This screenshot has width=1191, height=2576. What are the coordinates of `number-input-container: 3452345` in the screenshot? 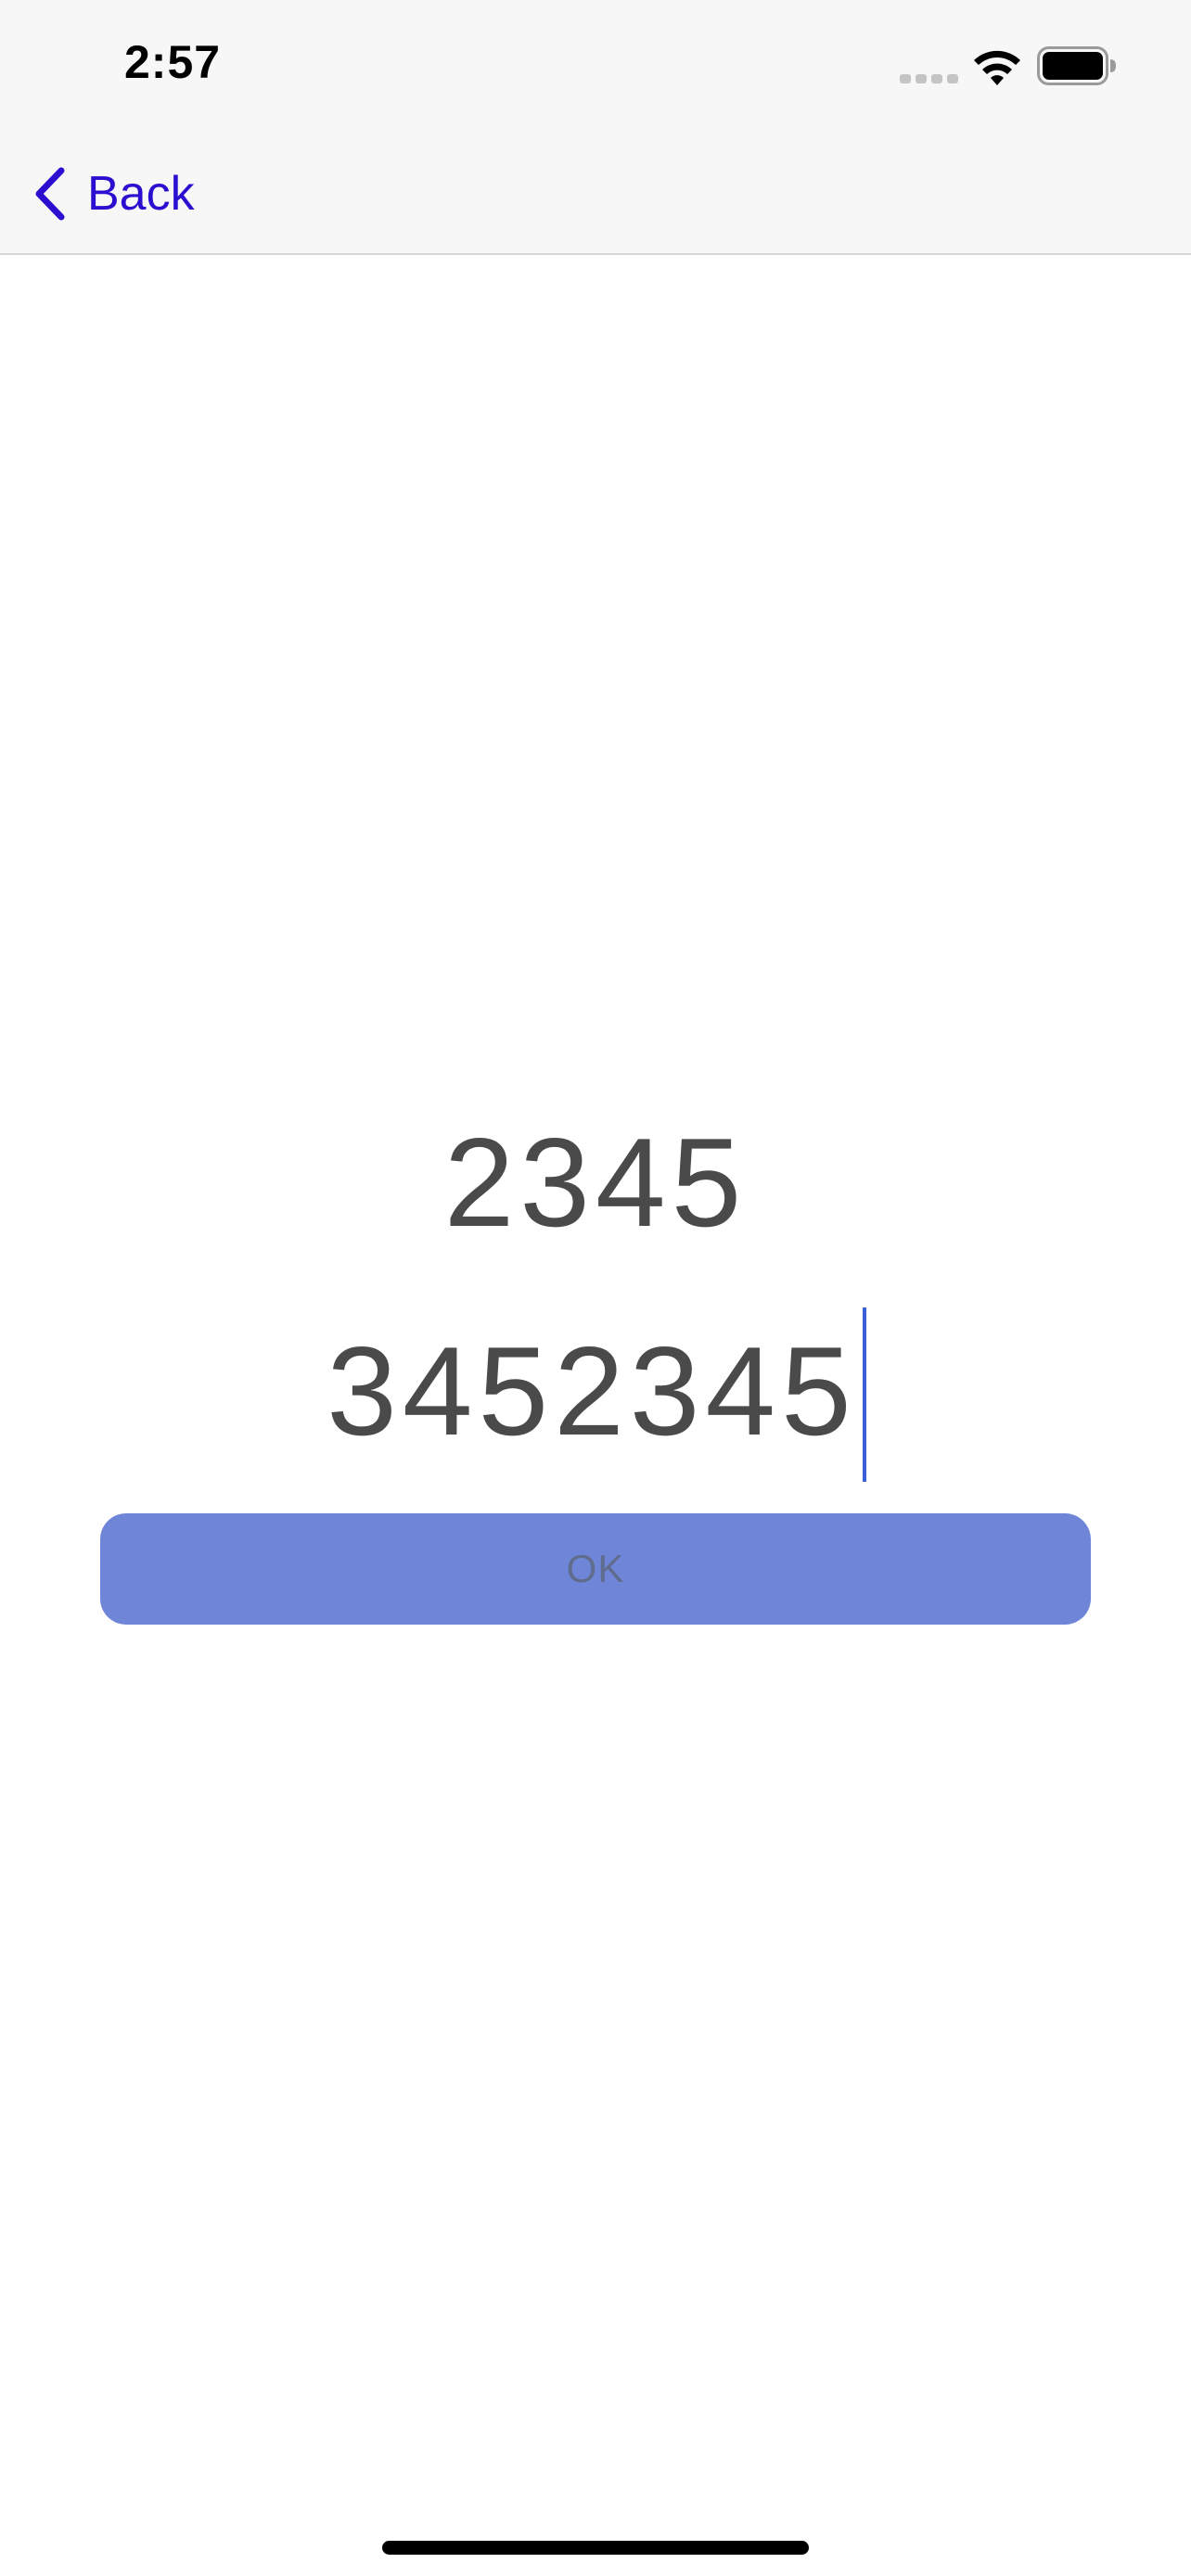 It's located at (595, 1394).